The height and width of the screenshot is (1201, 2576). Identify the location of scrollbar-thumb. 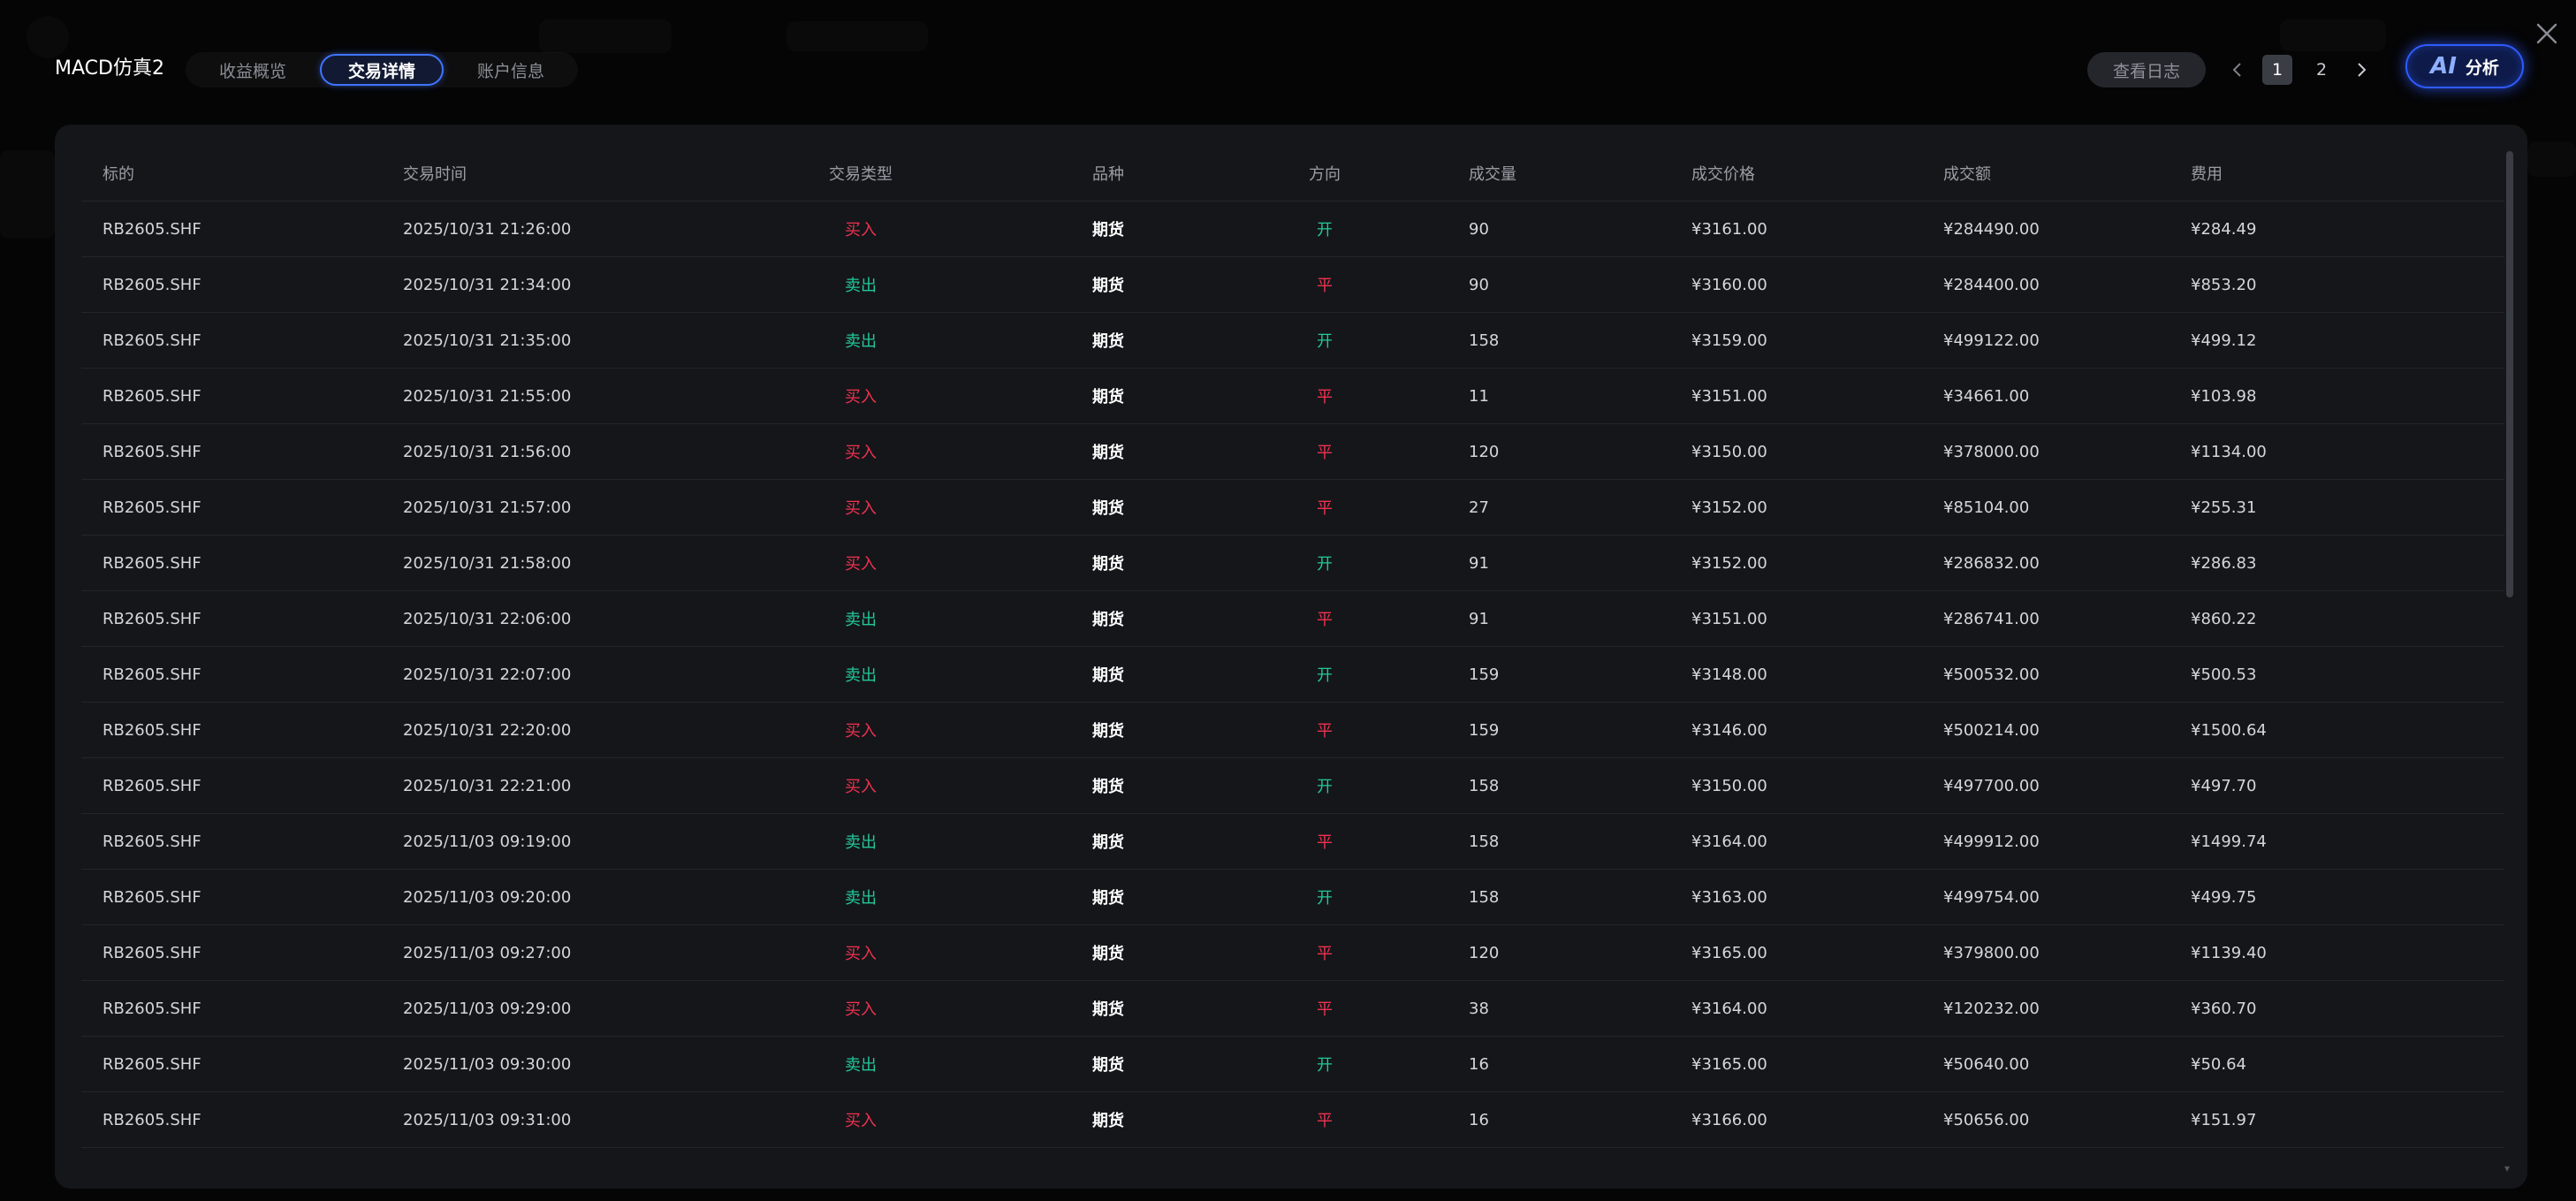
(2509, 374).